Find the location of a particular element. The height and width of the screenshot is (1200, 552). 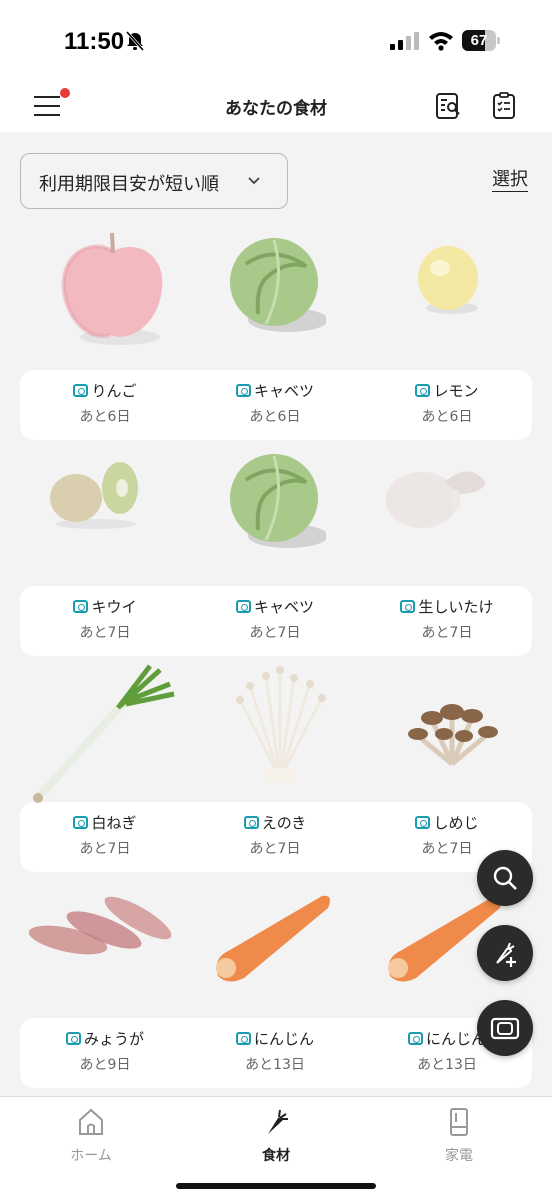

food-name: 生しいたけ is located at coordinates (447, 606).